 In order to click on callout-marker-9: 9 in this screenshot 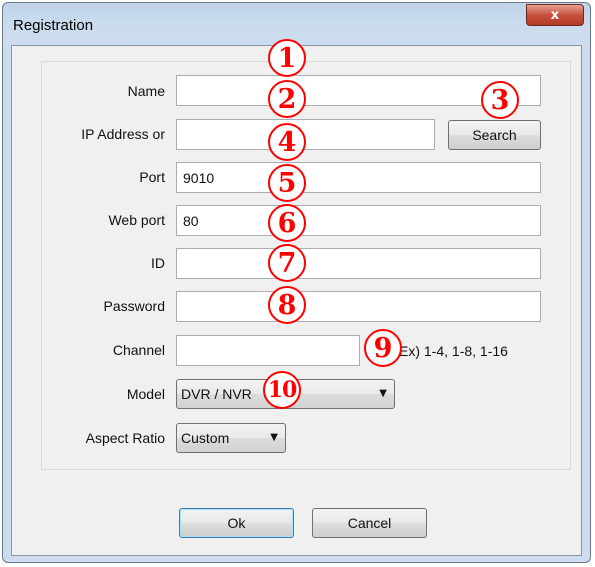, I will do `click(383, 348)`.